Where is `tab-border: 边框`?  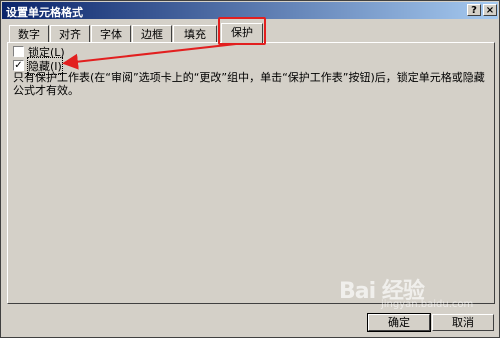
tab-border: 边框 is located at coordinates (152, 34).